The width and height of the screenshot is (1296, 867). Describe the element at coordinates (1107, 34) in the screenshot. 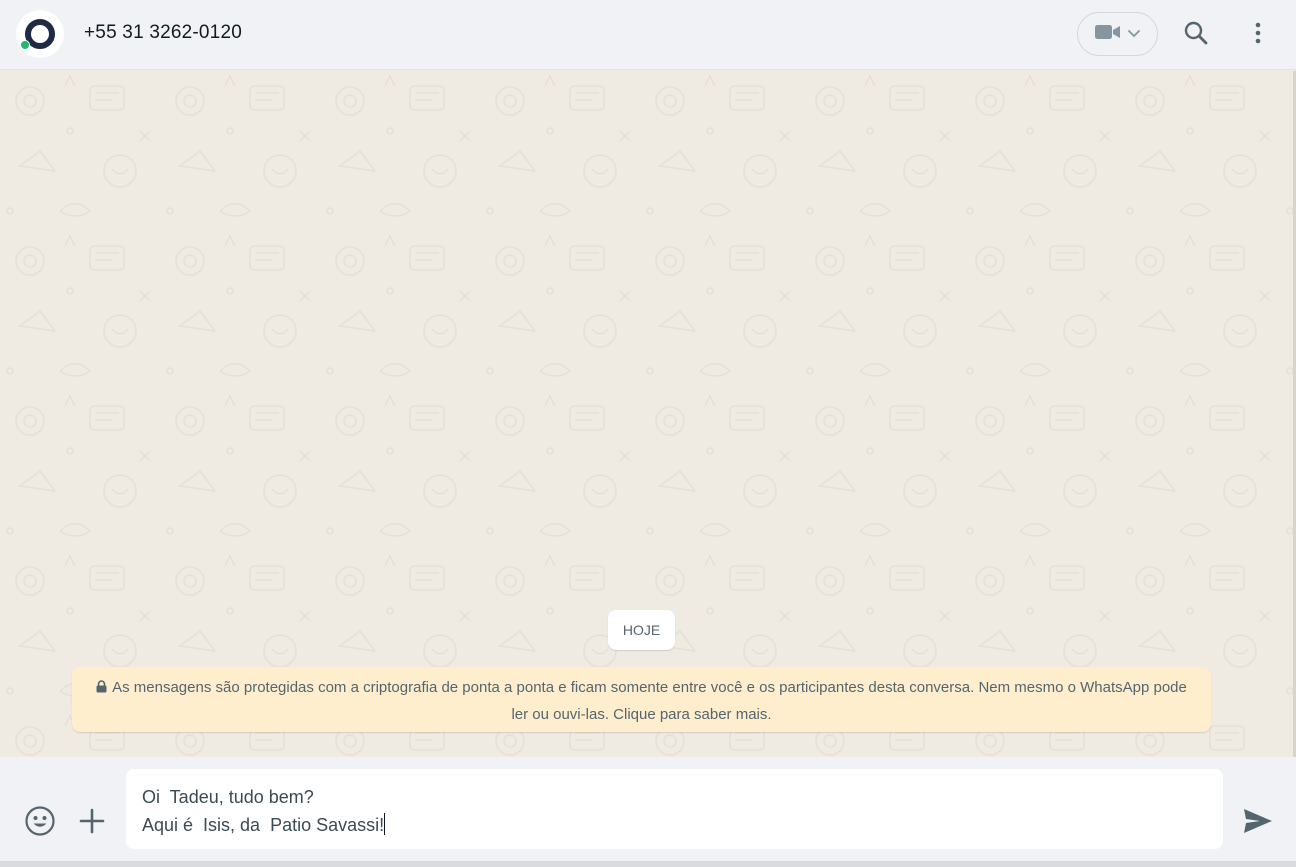

I see `video-camera-icon` at that location.